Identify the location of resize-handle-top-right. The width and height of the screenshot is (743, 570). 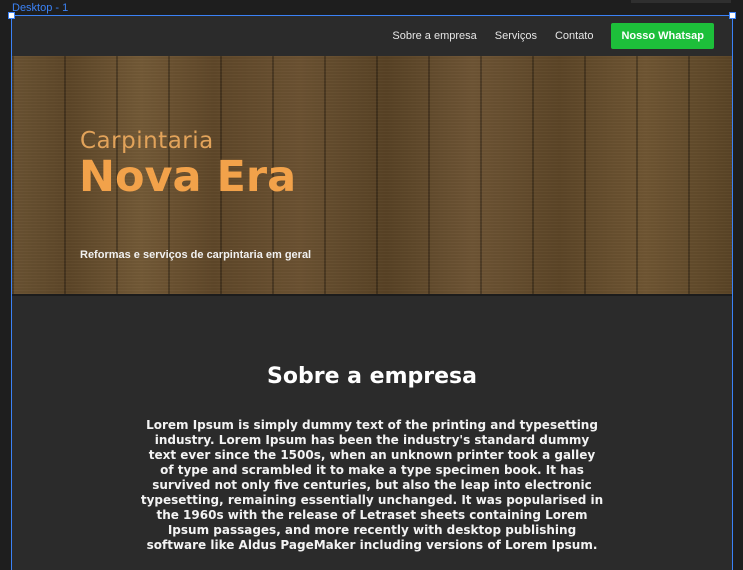
(732, 15).